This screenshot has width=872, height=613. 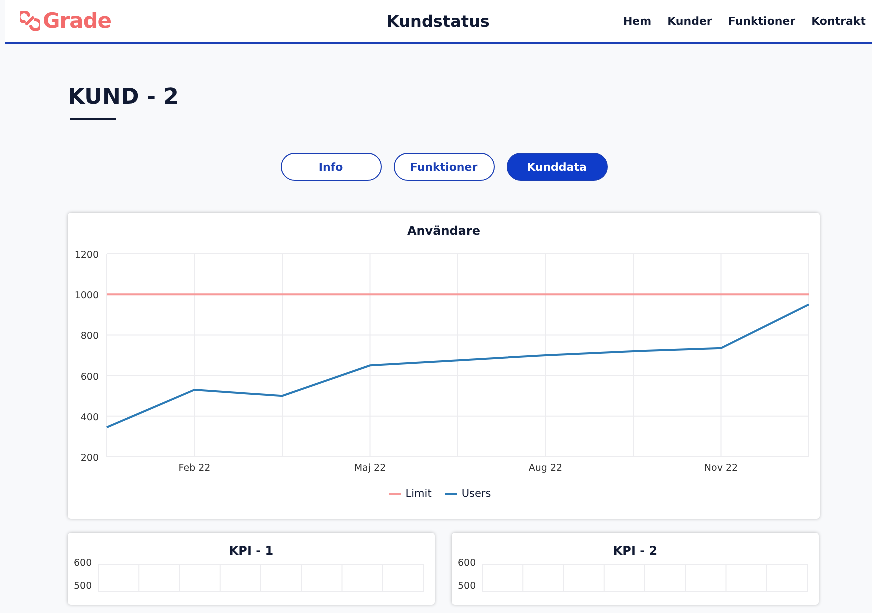 I want to click on y-axis-label: 200, so click(x=89, y=458).